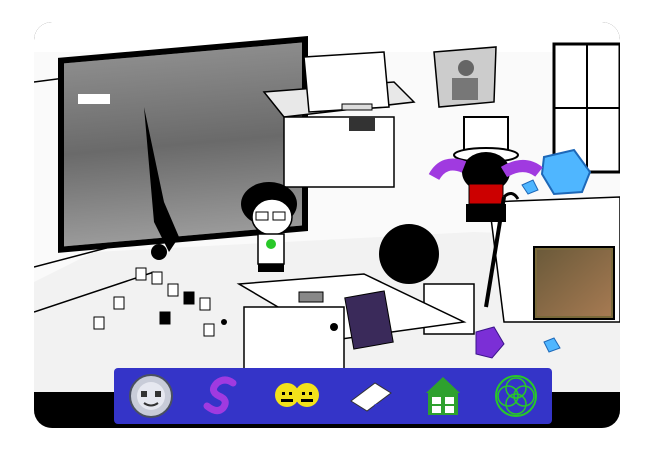  I want to click on cue-ball-icon: Cue Ball, so click(151, 396).